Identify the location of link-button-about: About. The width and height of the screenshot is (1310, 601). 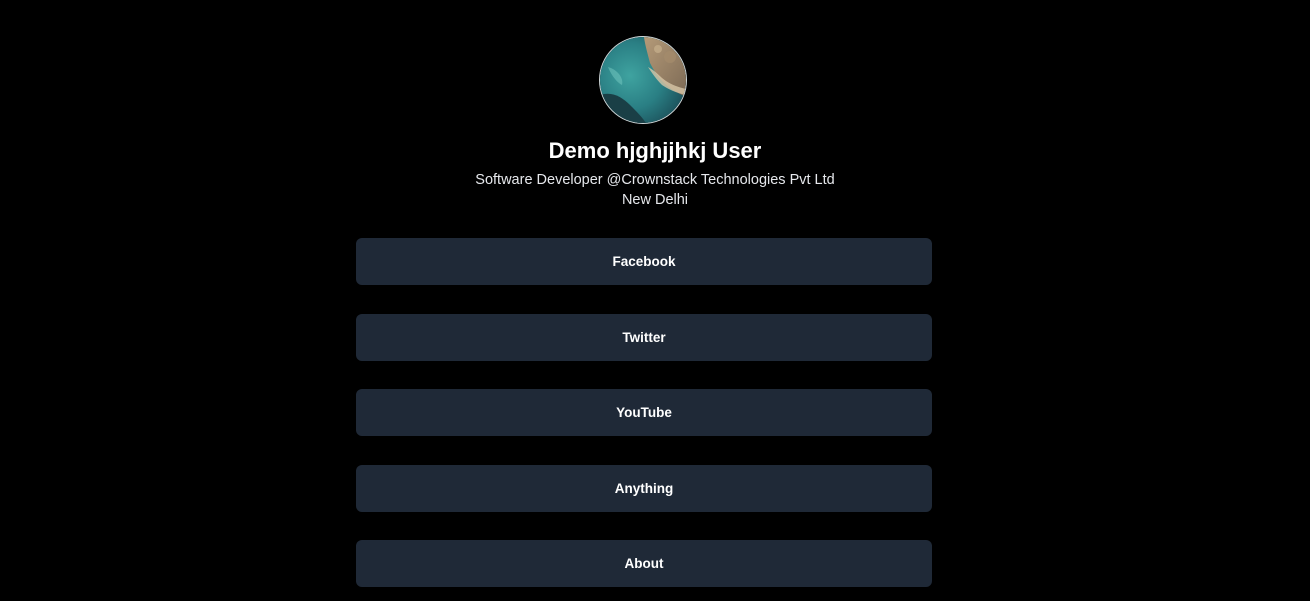
(644, 563).